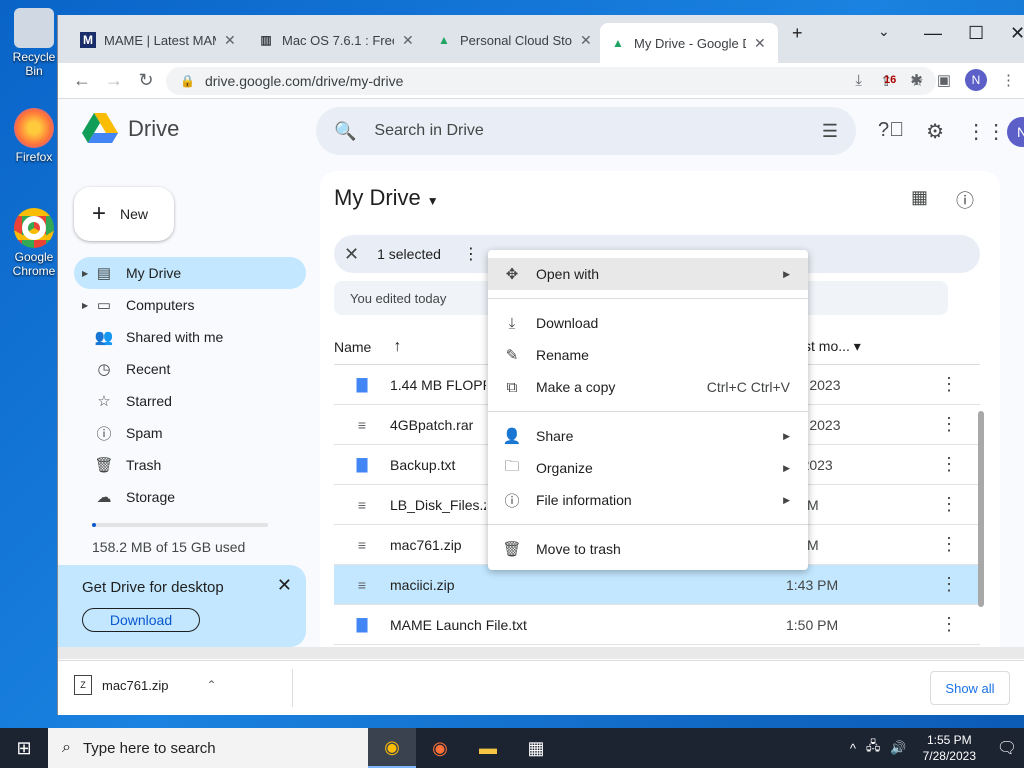 The width and height of the screenshot is (1024, 768). What do you see at coordinates (890, 80) in the screenshot?
I see `extension-badge-icon: 16` at bounding box center [890, 80].